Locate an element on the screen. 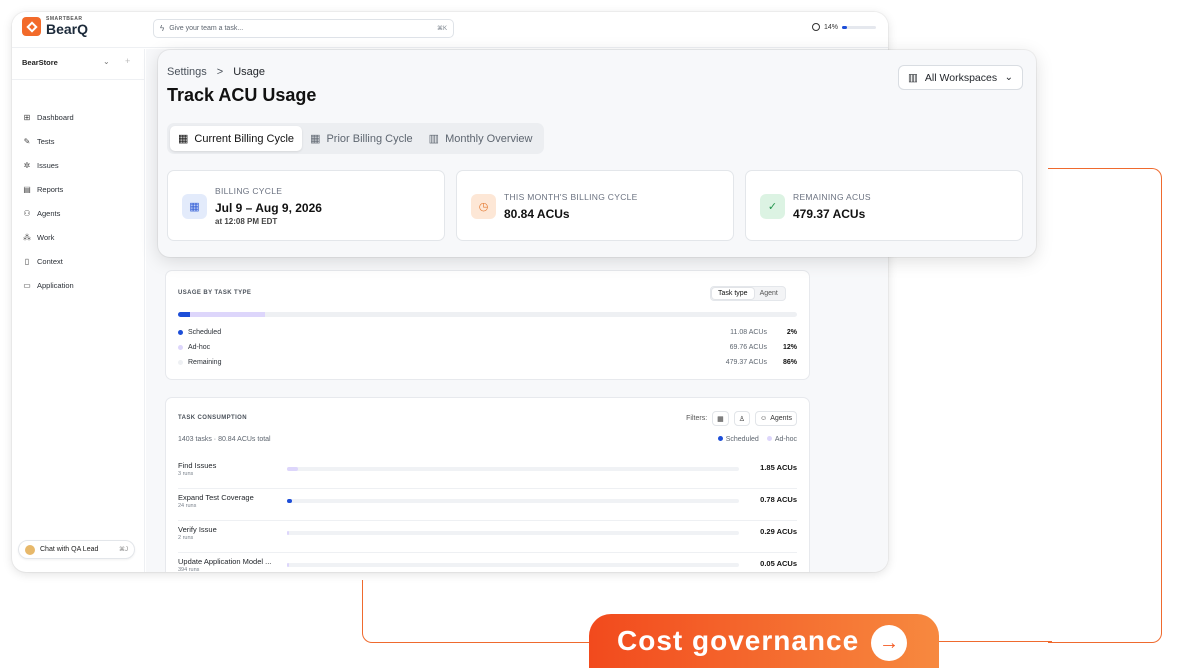  section-title: USAGE BY TASK TYPE is located at coordinates (215, 293).